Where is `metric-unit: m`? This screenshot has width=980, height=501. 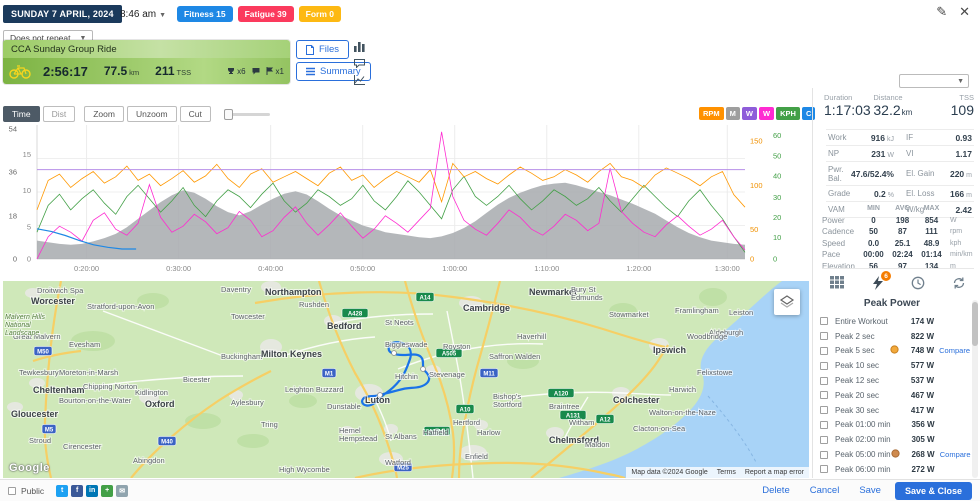
metric-unit: m is located at coordinates (969, 175).